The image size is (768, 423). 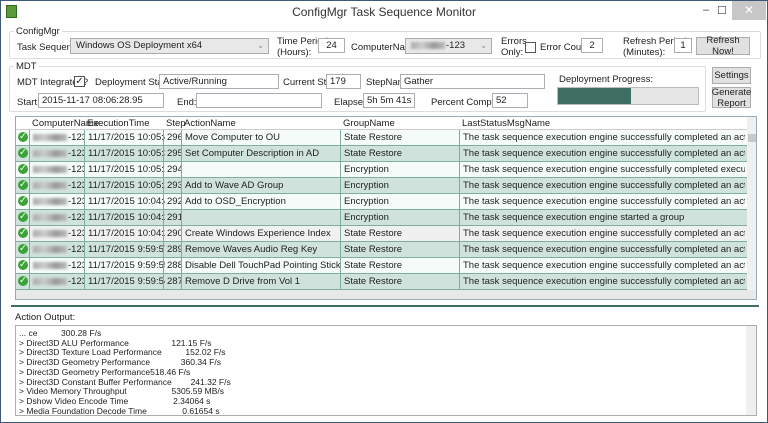 What do you see at coordinates (139, 45) in the screenshot?
I see `task-sequence-value: Windows OS Deployment x64` at bounding box center [139, 45].